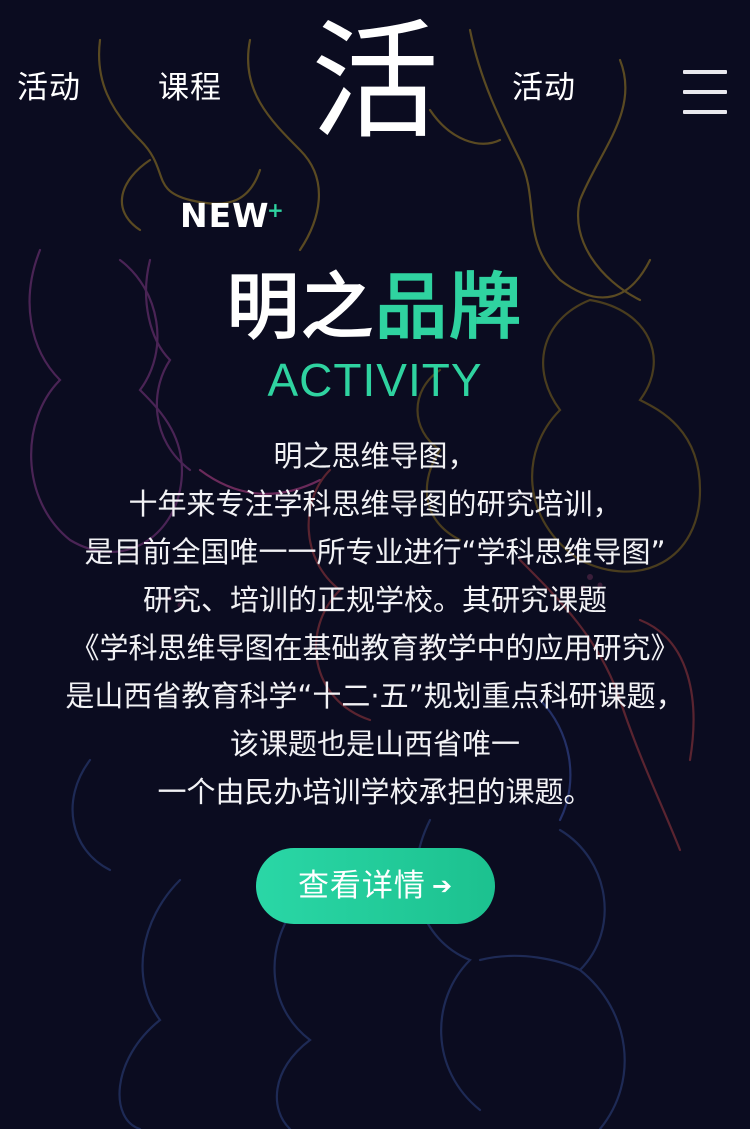 The image size is (750, 1129). Describe the element at coordinates (375, 648) in the screenshot. I see `description-line: 《学科思维导图在基础教育教学中的应用研究》` at that location.